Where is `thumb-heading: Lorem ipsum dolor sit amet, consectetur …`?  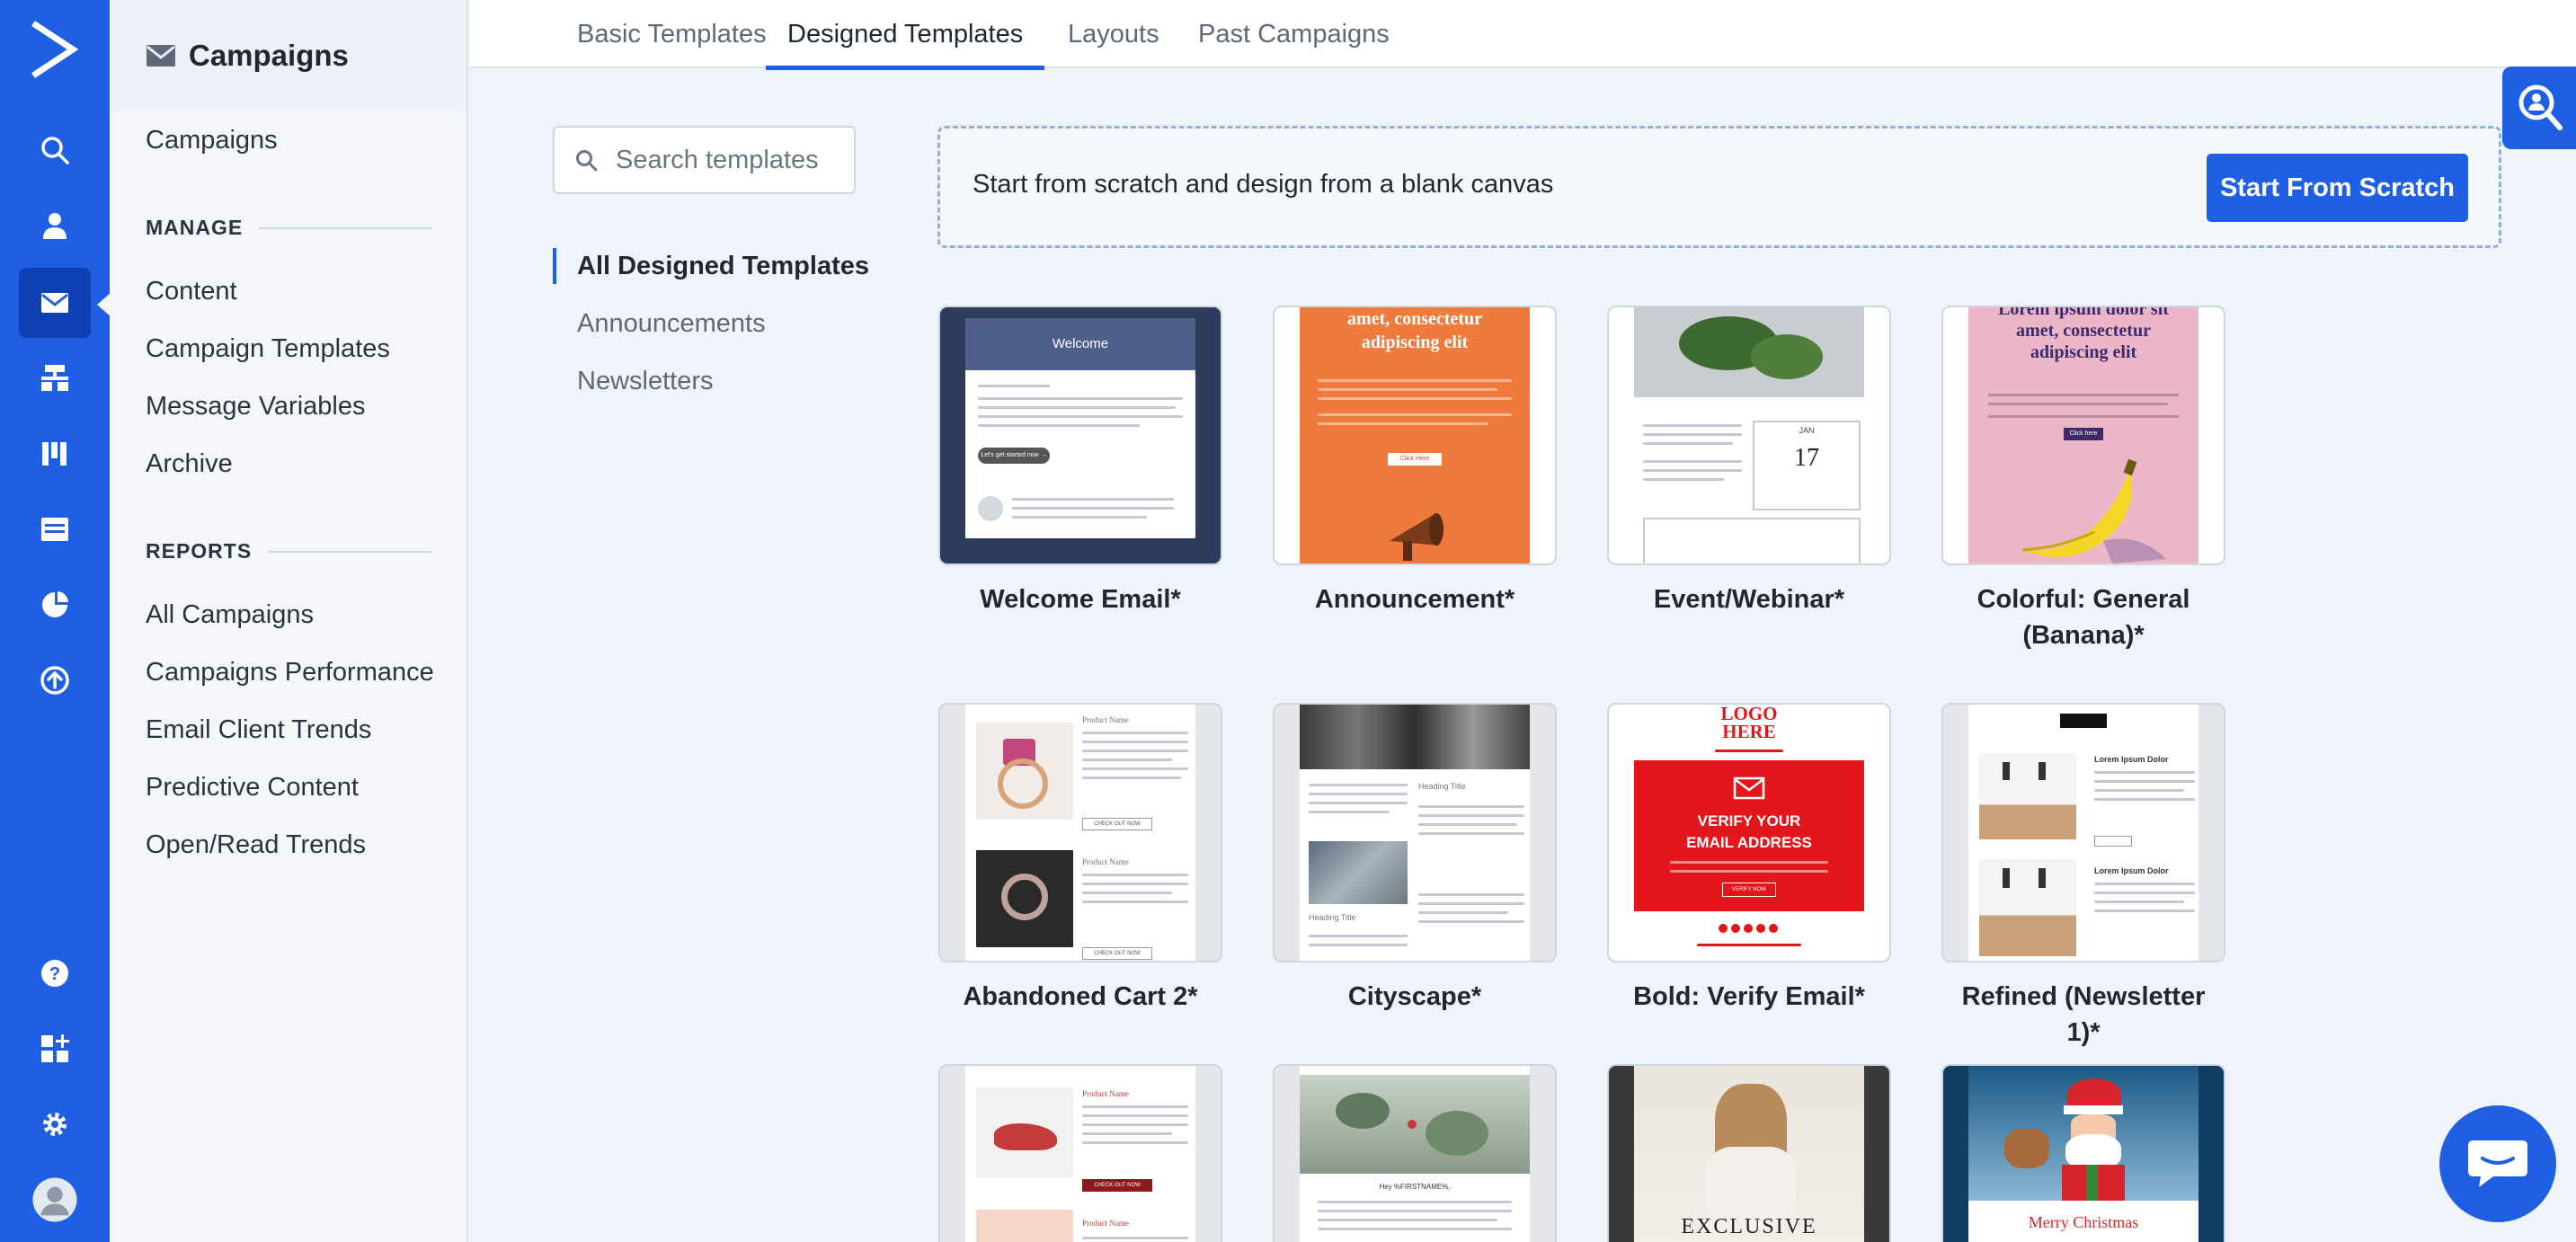 thumb-heading: Lorem ipsum dolor sit amet, consectetur … is located at coordinates (2083, 334).